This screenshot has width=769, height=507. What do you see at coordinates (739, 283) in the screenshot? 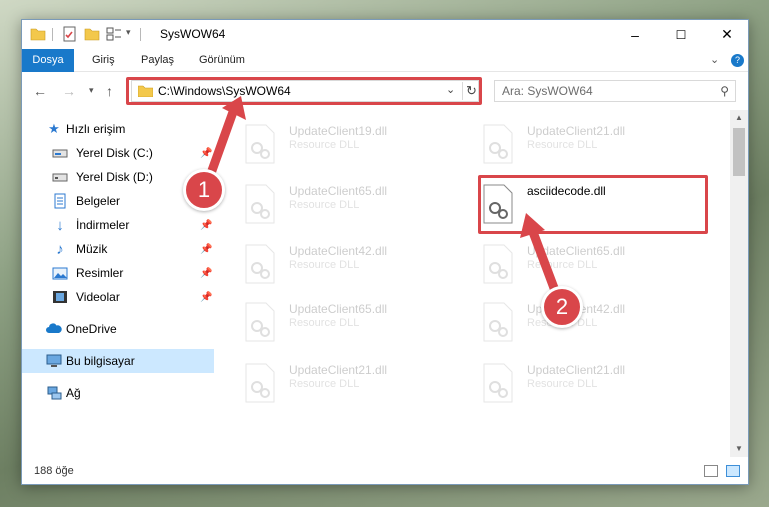
I see `vertical-scrollbar: ▲ ▼` at bounding box center [739, 283].